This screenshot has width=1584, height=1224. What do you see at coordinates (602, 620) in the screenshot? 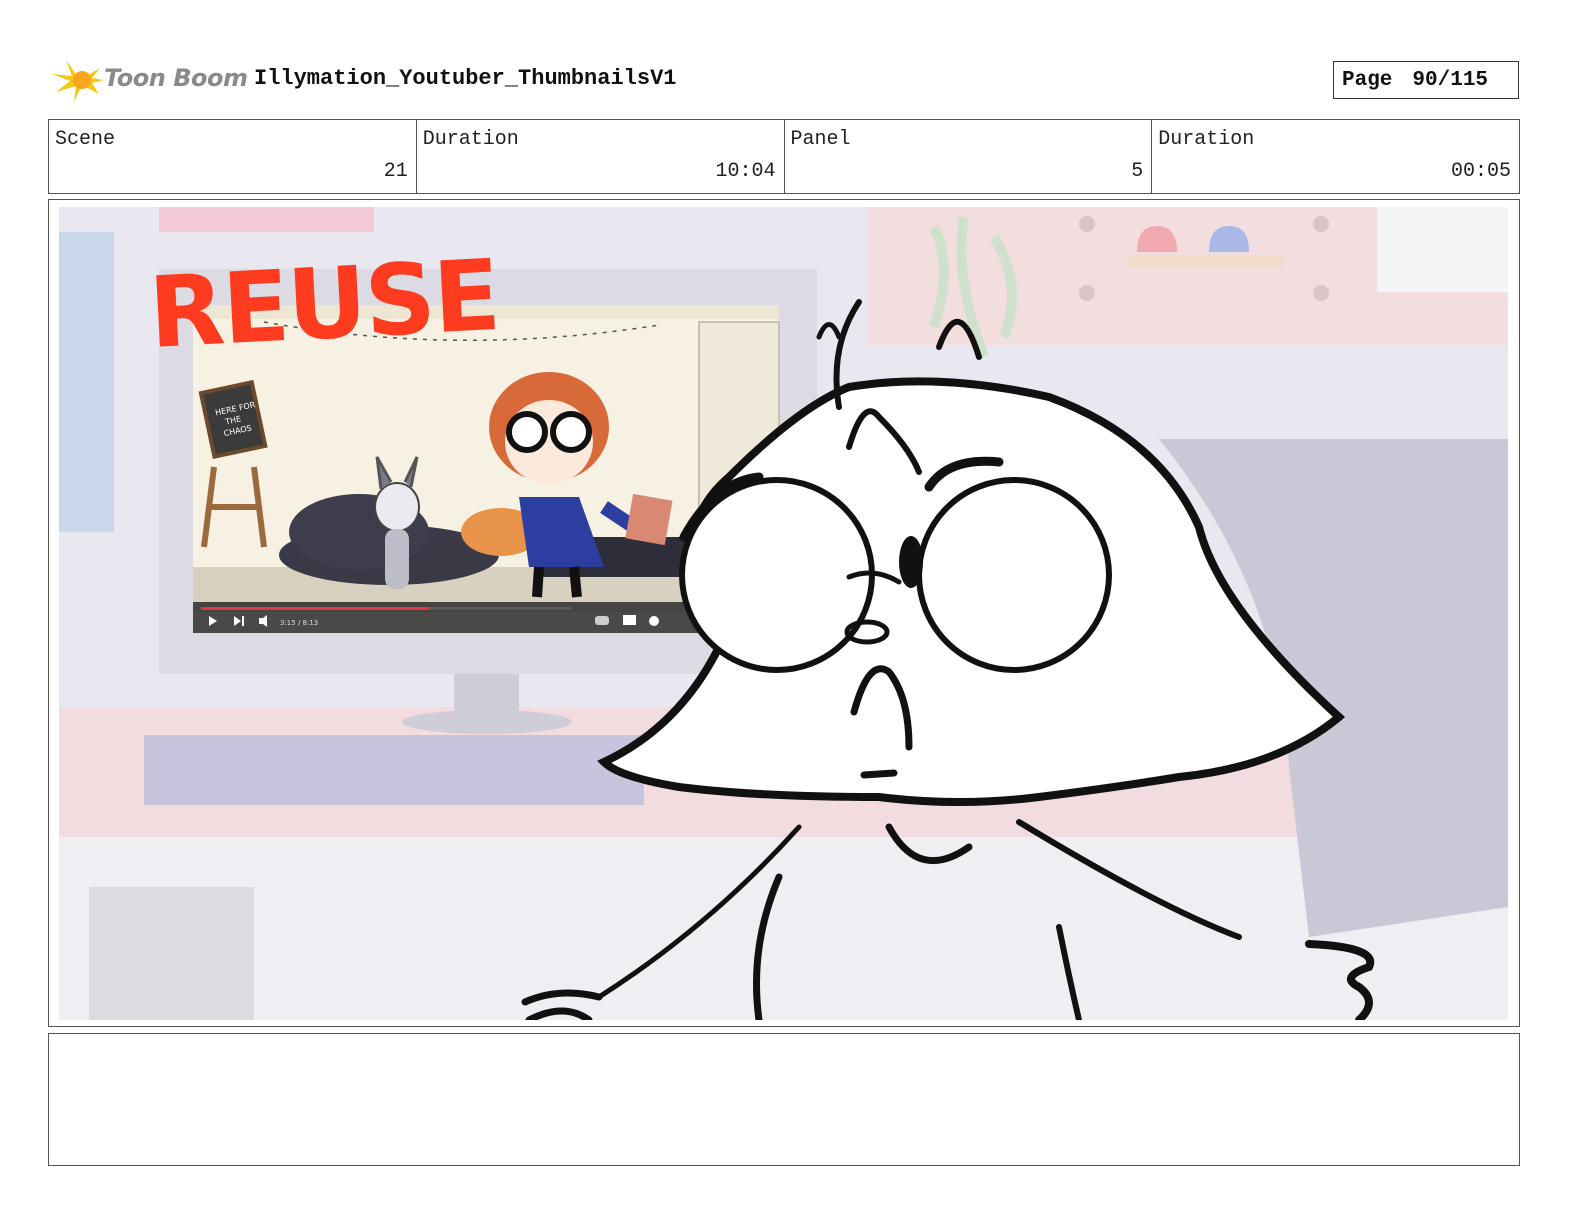
I see `autoplay-toggle-icon` at bounding box center [602, 620].